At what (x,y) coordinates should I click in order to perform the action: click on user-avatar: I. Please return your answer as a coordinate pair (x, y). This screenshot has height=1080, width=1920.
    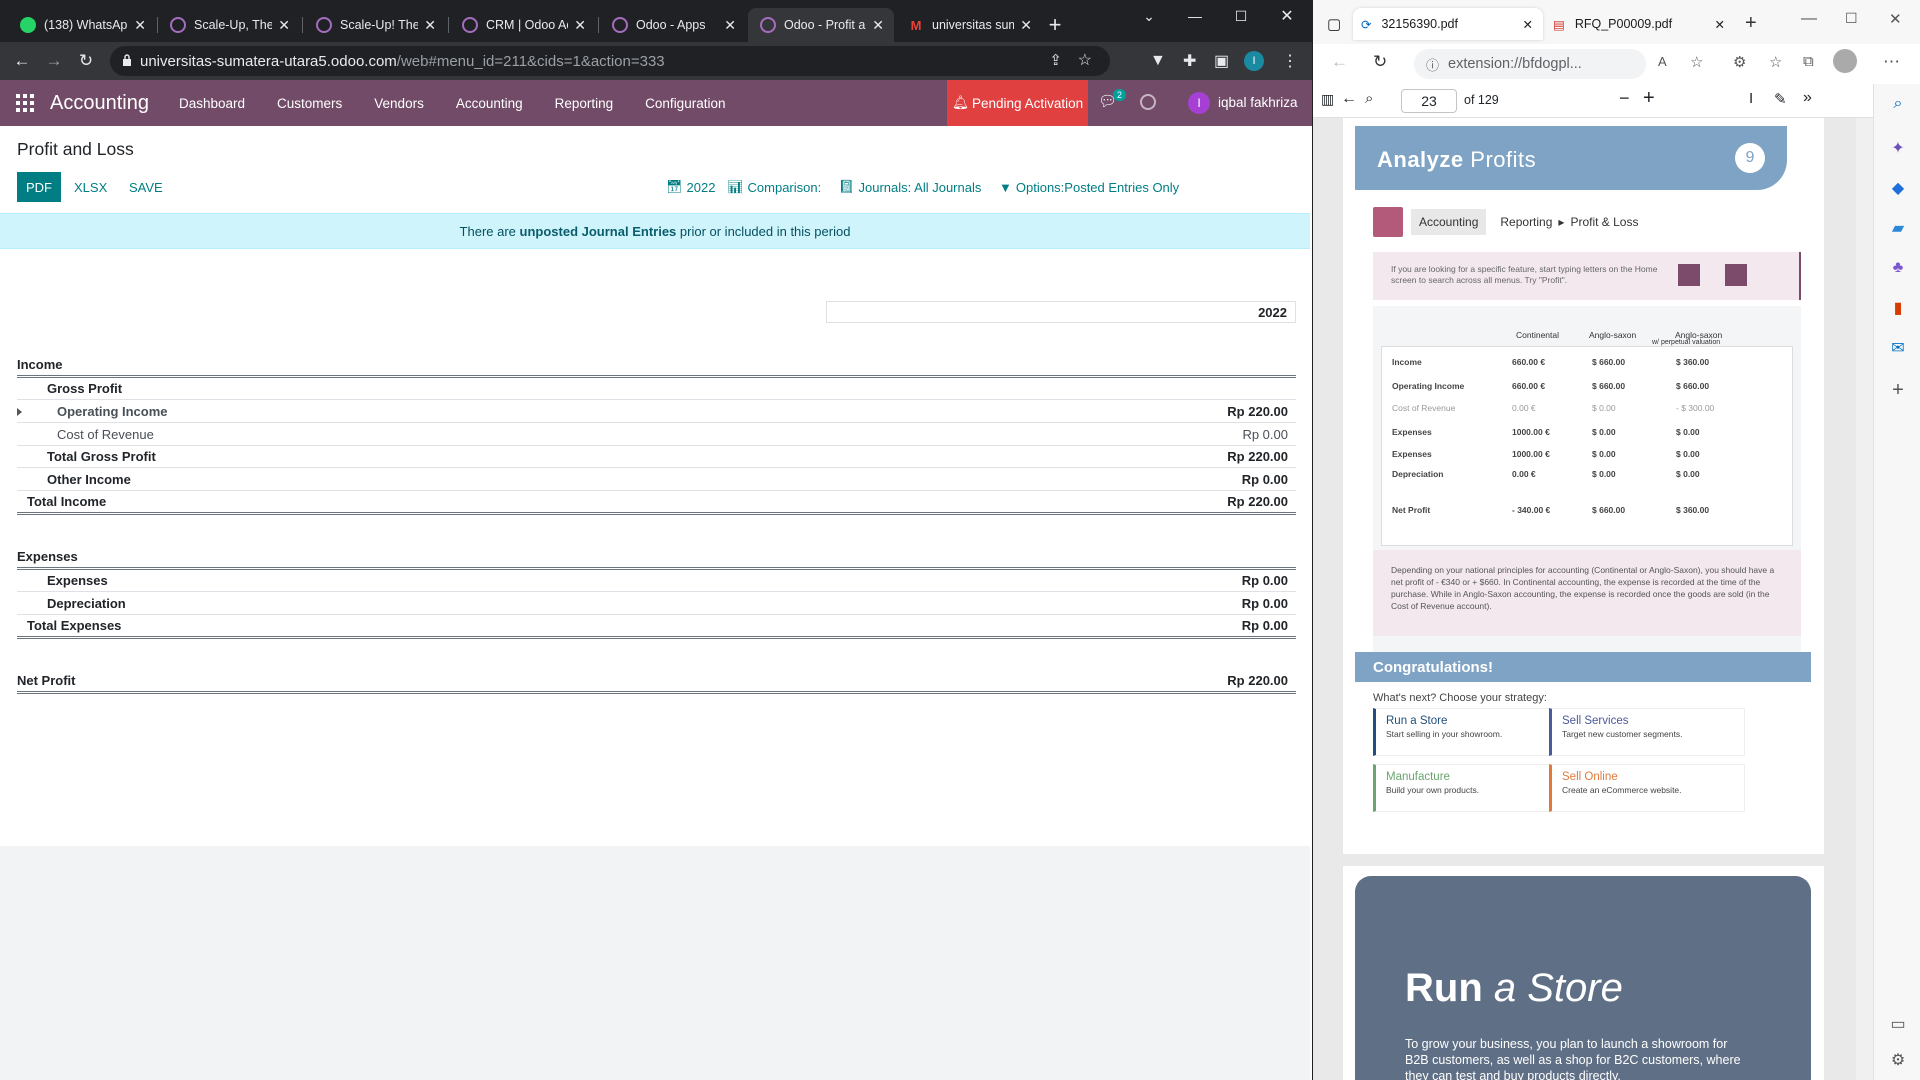
    Looking at the image, I should click on (1199, 103).